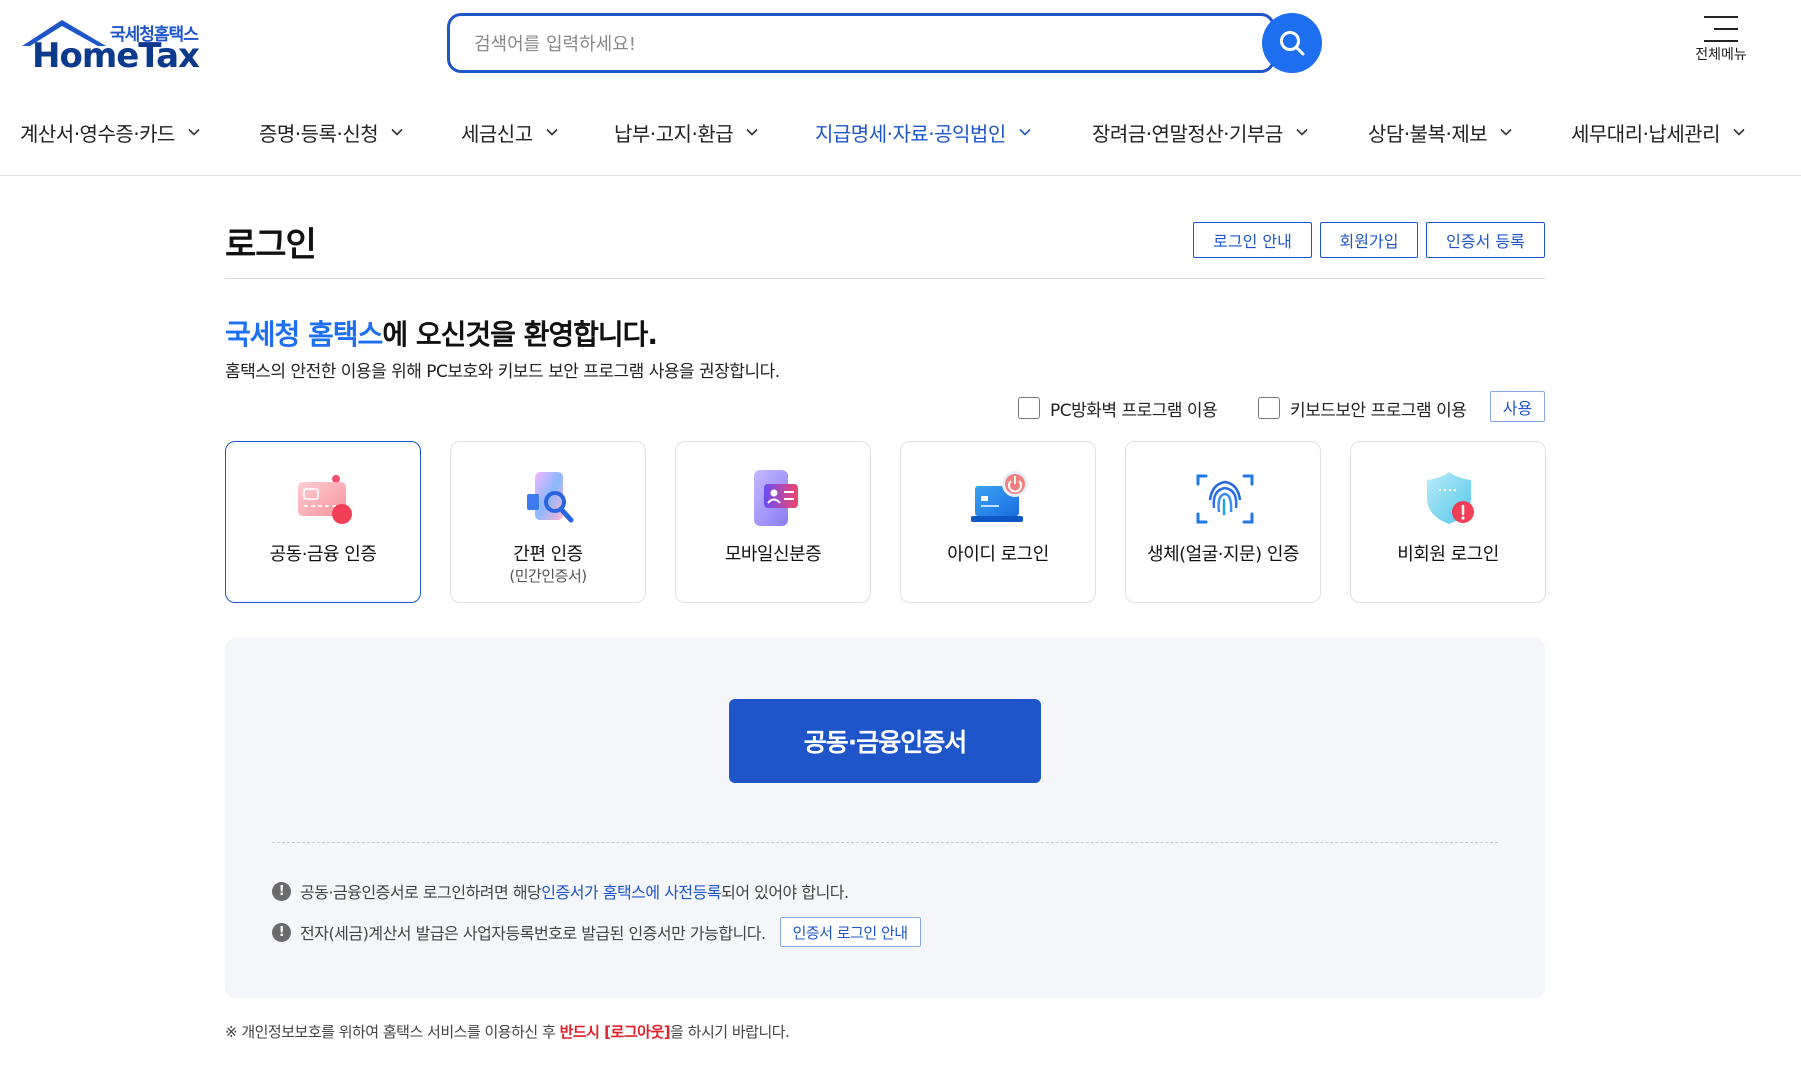  I want to click on gnb-item-label: 증명·등록·신청, so click(319, 133).